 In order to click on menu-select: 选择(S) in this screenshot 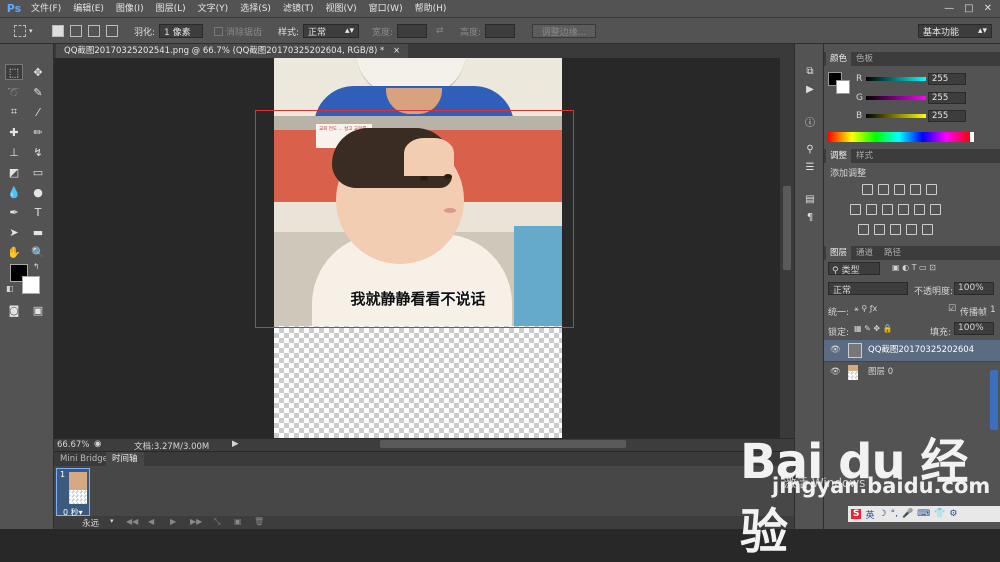, I will do `click(255, 9)`.